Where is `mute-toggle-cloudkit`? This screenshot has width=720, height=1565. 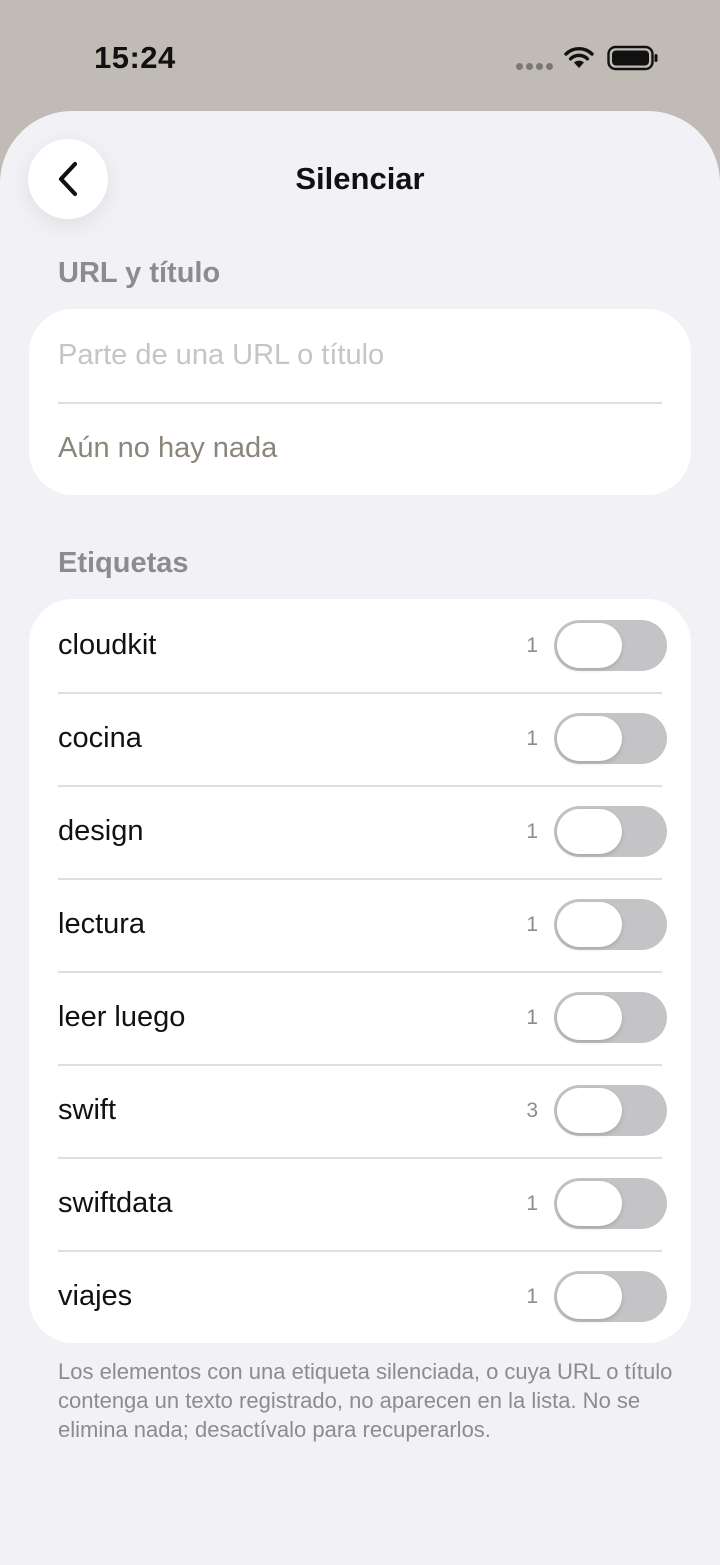
mute-toggle-cloudkit is located at coordinates (610, 645).